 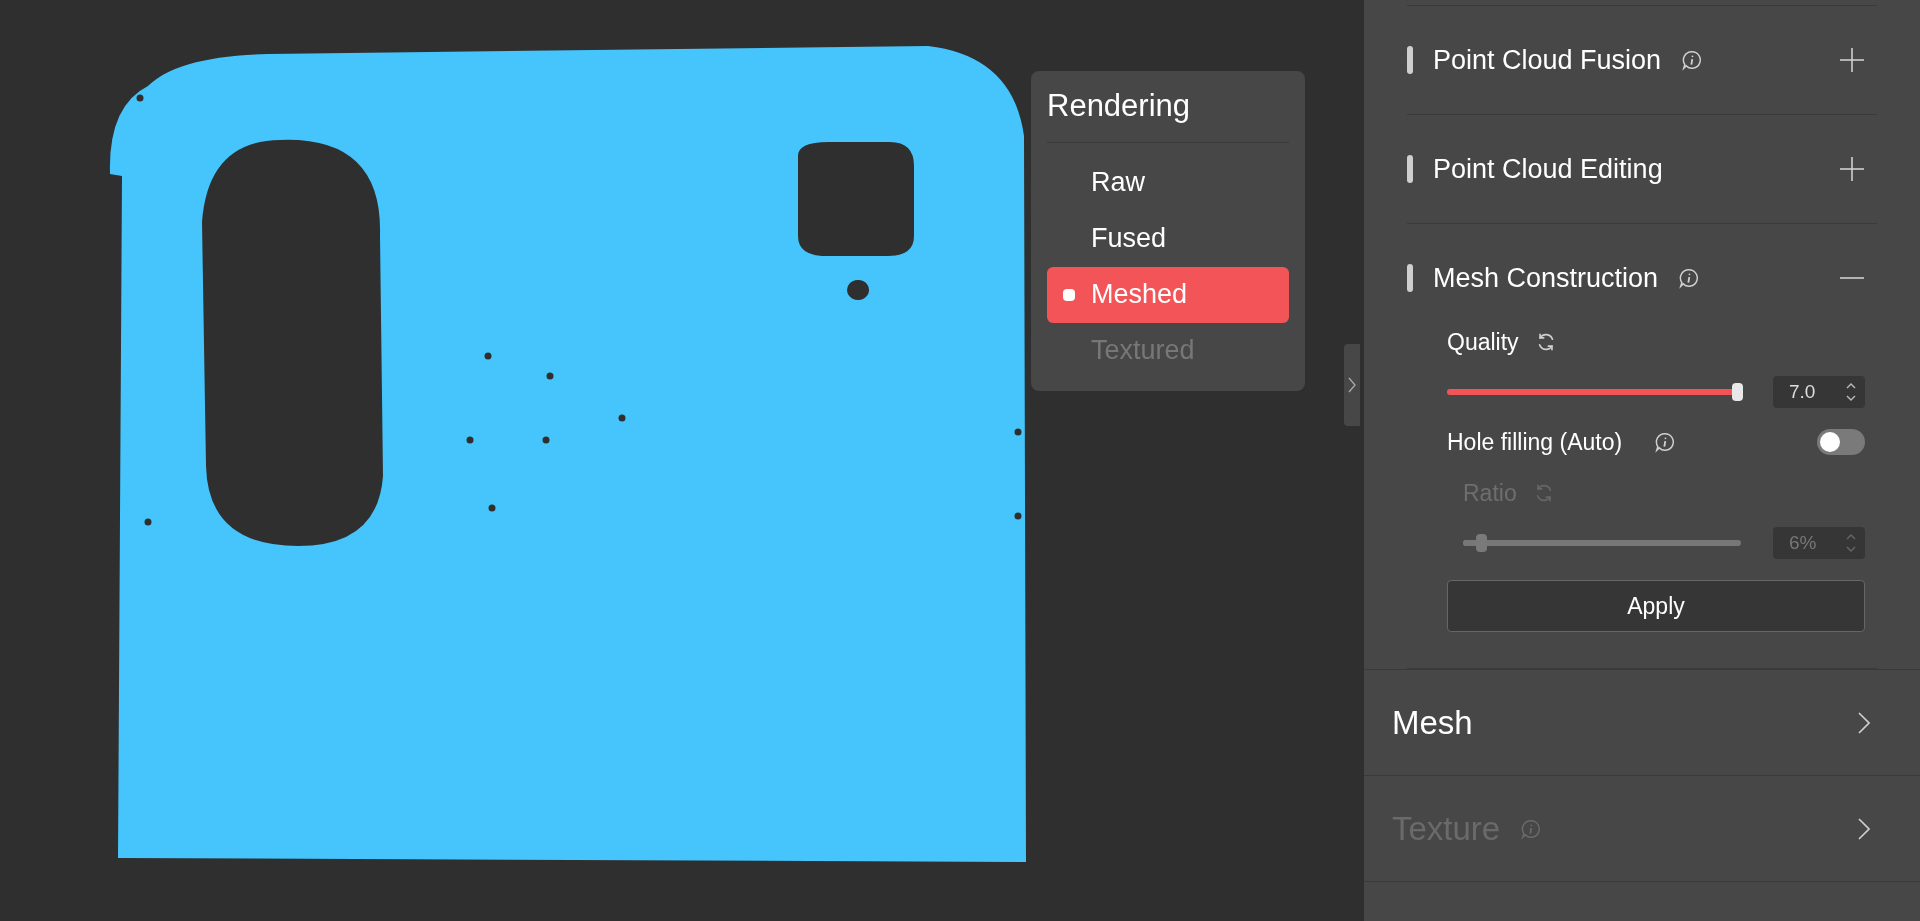 I want to click on apply-button: Apply, so click(x=1656, y=606).